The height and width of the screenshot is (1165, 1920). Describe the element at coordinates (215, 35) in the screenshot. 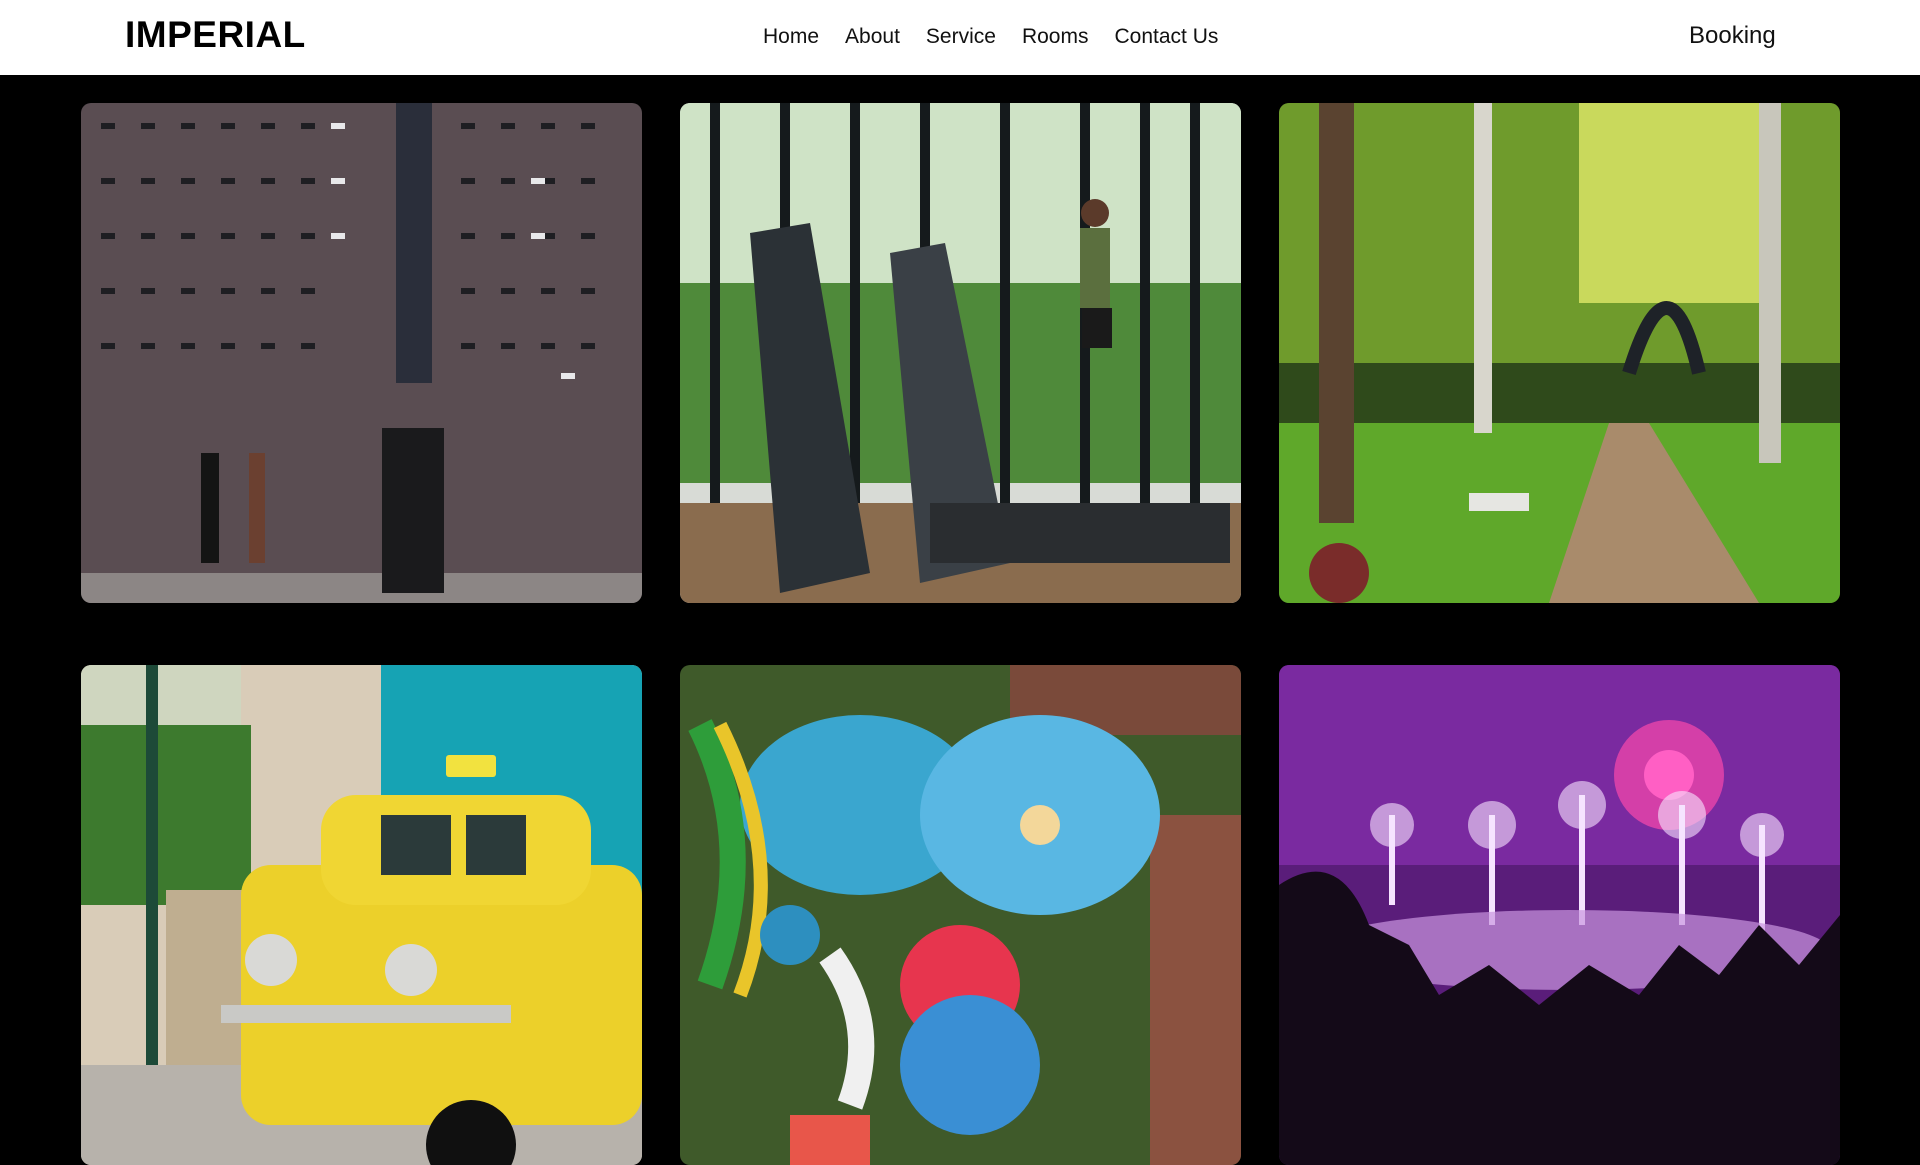

I see `brand-logo: IMPERIAL` at that location.